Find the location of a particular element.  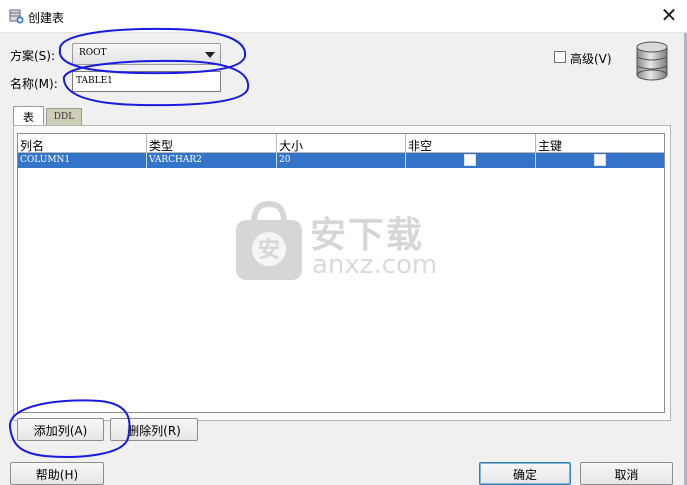

schema-dropdown: ROOT is located at coordinates (146, 54).